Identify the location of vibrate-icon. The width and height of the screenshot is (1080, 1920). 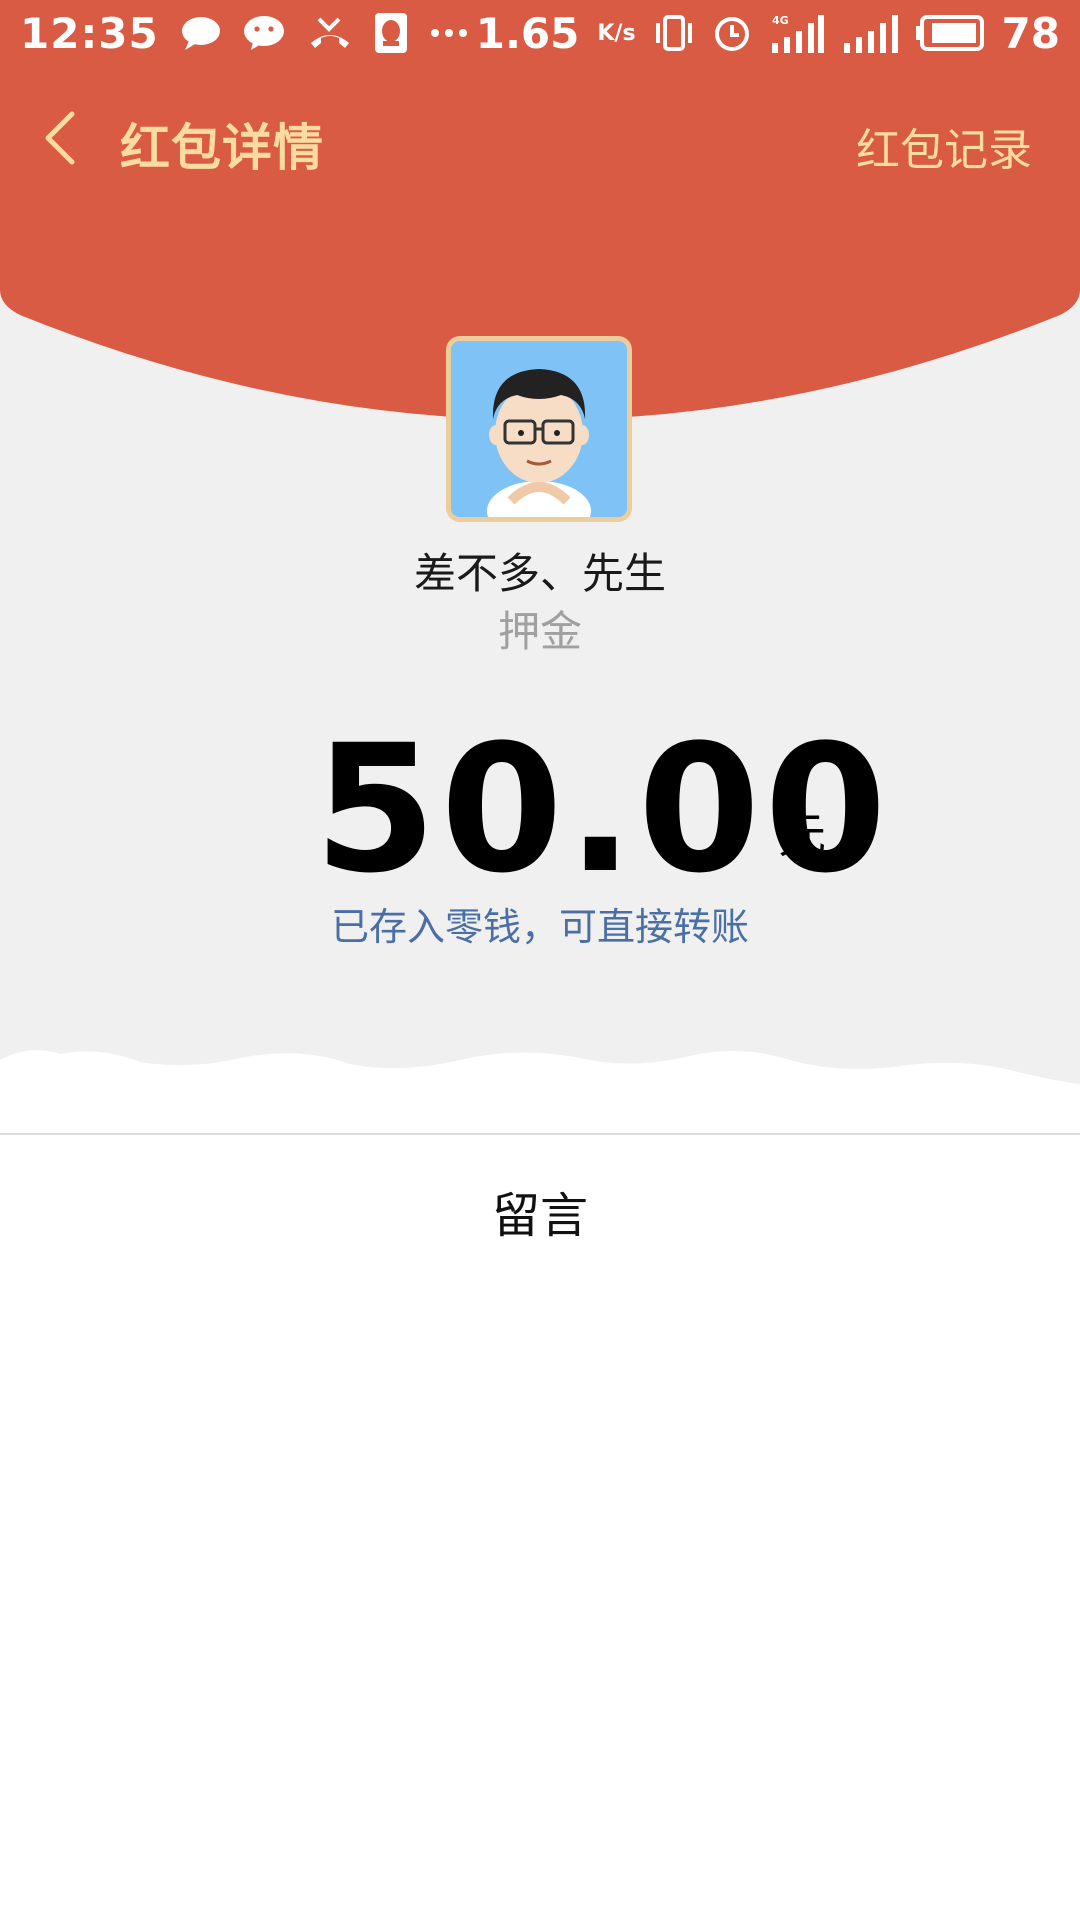
(674, 33).